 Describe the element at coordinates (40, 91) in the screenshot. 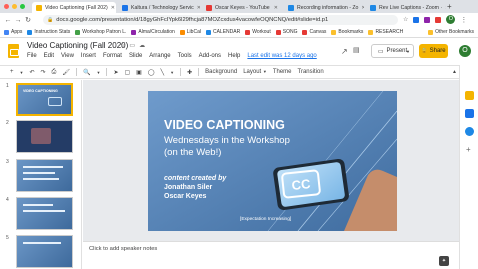

I see `thumbnail-title: VIDEO CAPTIONING` at that location.